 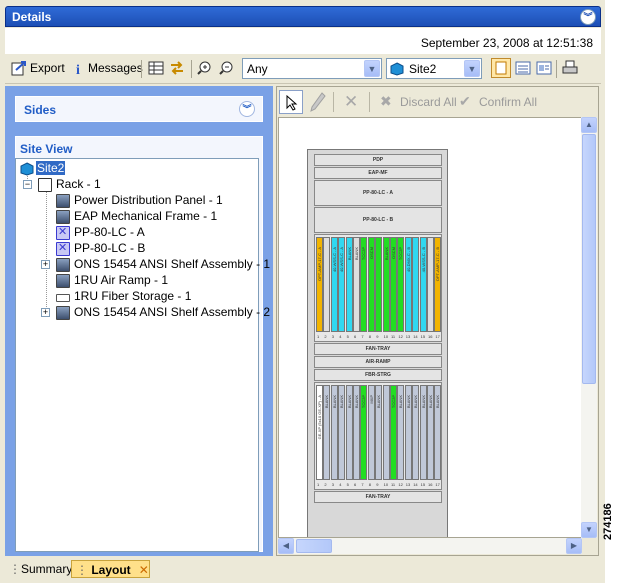 What do you see at coordinates (523, 68) in the screenshot?
I see `list-view-icon` at bounding box center [523, 68].